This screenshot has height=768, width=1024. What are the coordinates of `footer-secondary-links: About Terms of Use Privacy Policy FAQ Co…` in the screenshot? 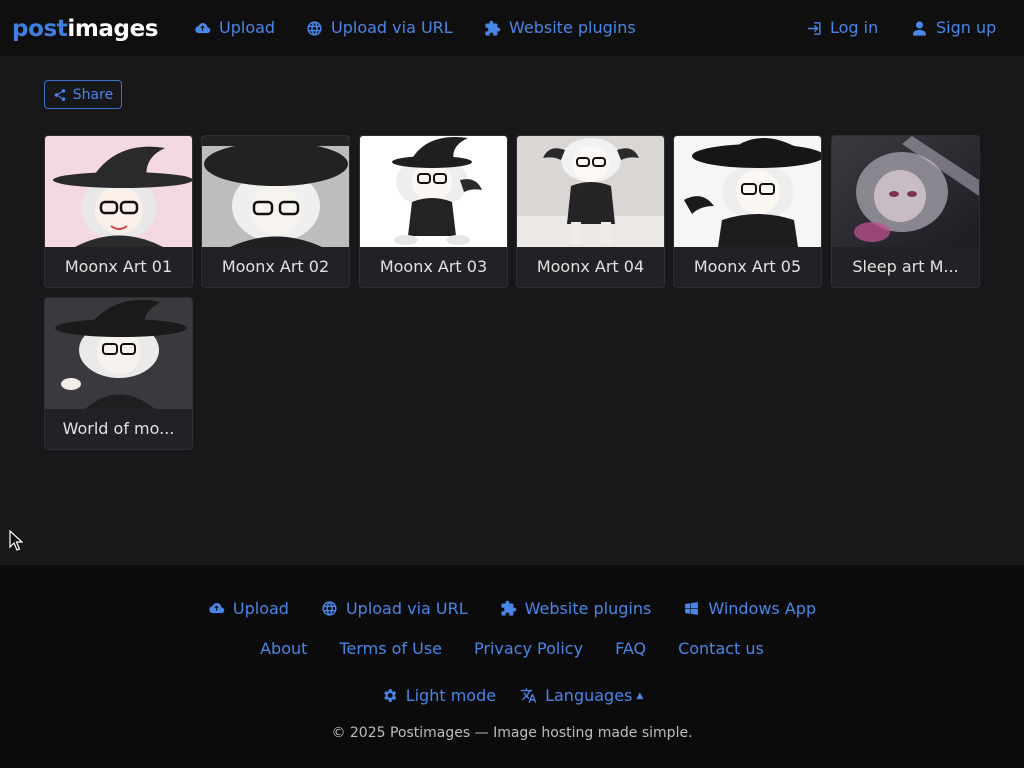 It's located at (512, 648).